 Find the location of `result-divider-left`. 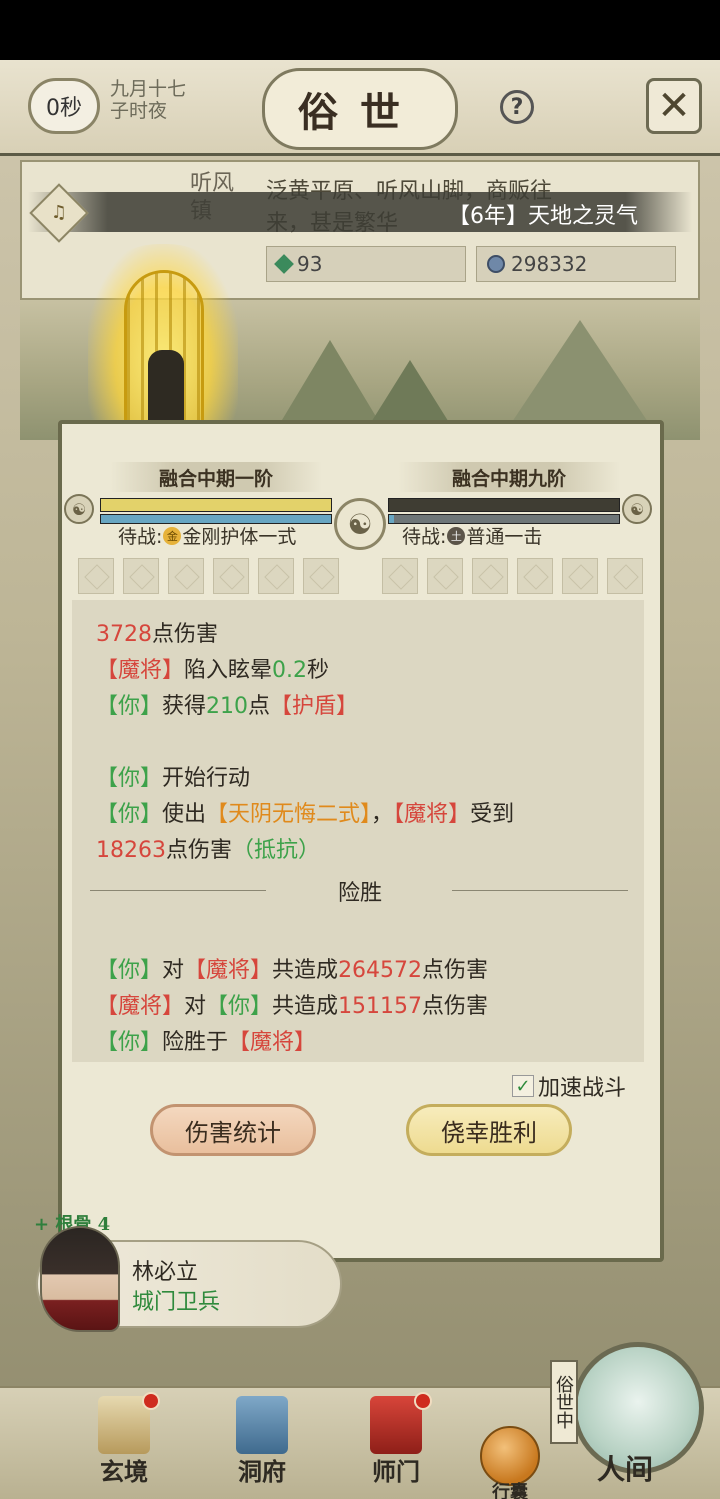

result-divider-left is located at coordinates (178, 890).